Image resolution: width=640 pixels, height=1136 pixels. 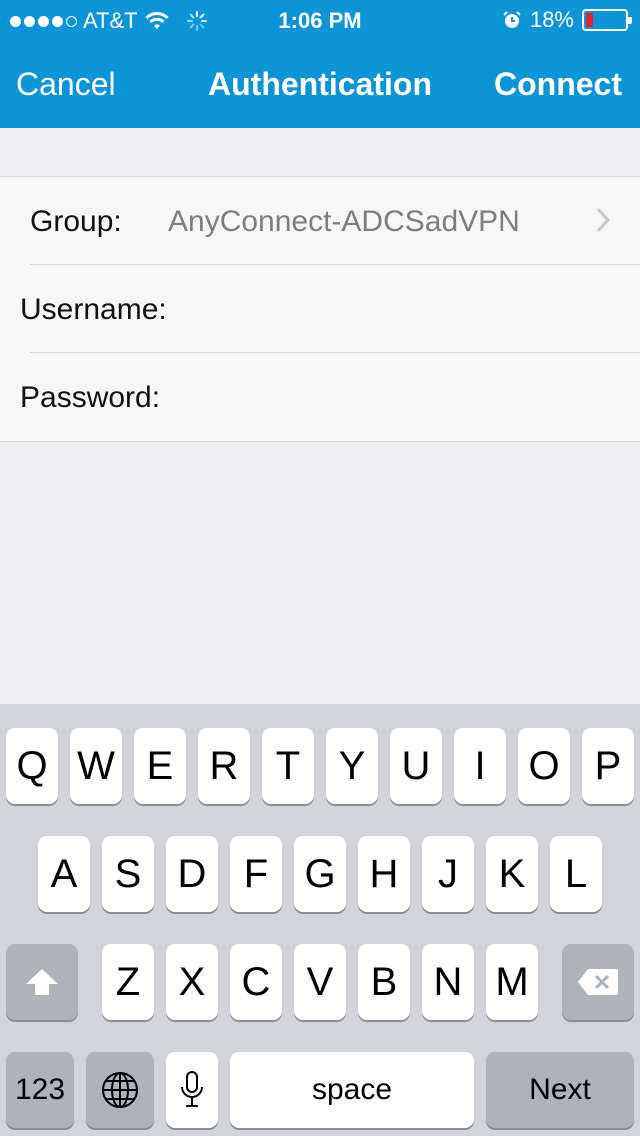 I want to click on key-i: I, so click(x=480, y=766).